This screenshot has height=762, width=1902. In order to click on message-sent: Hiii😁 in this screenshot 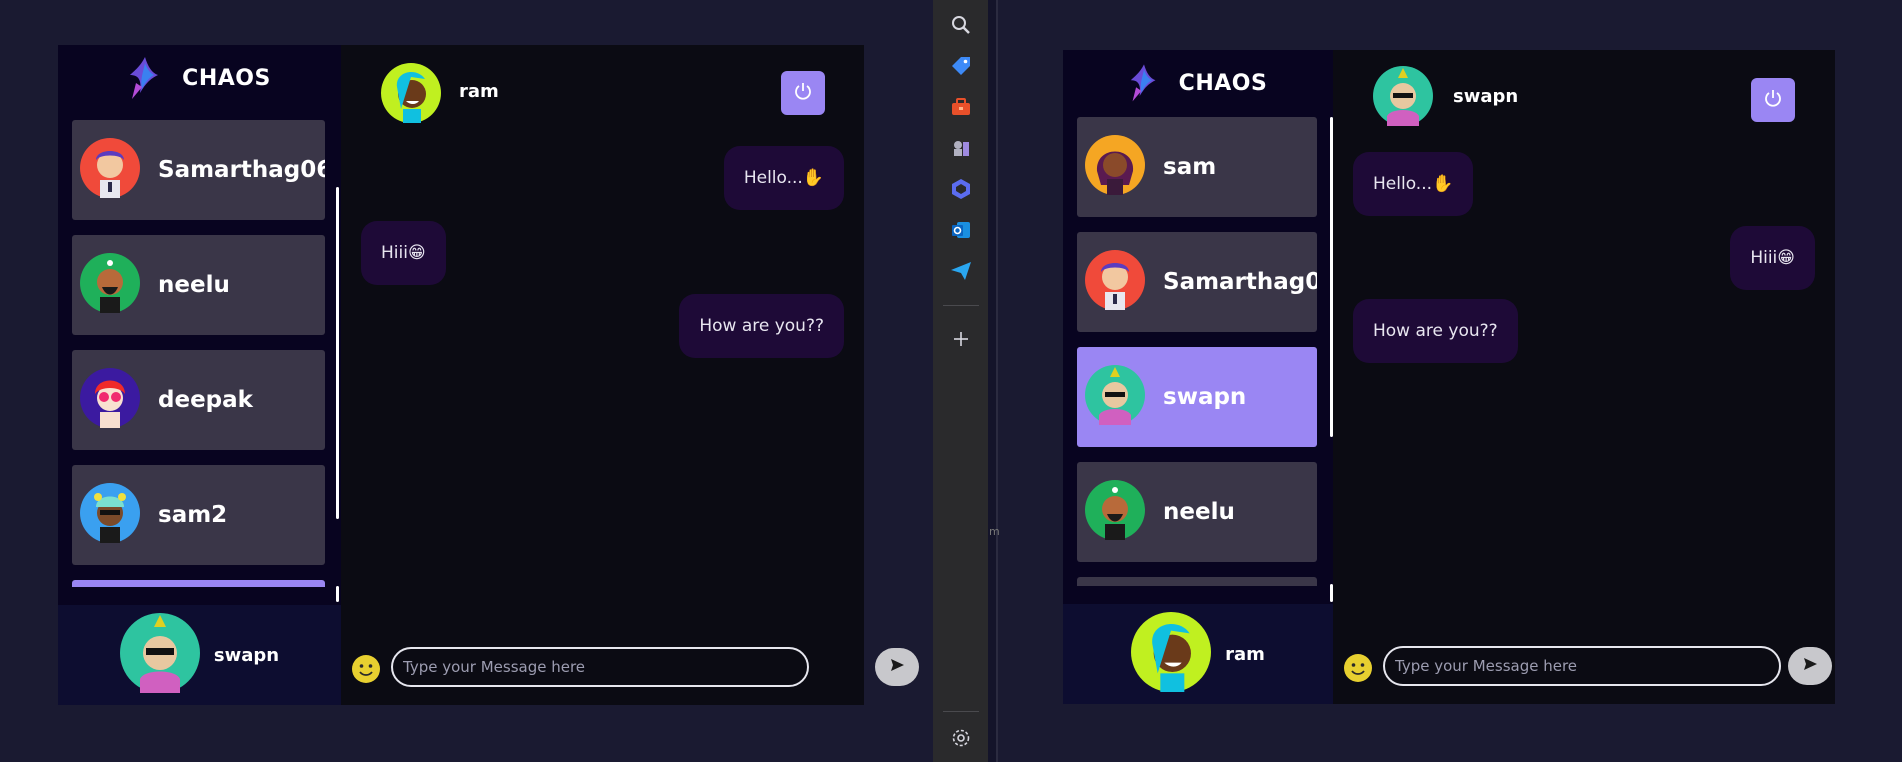, I will do `click(1772, 258)`.